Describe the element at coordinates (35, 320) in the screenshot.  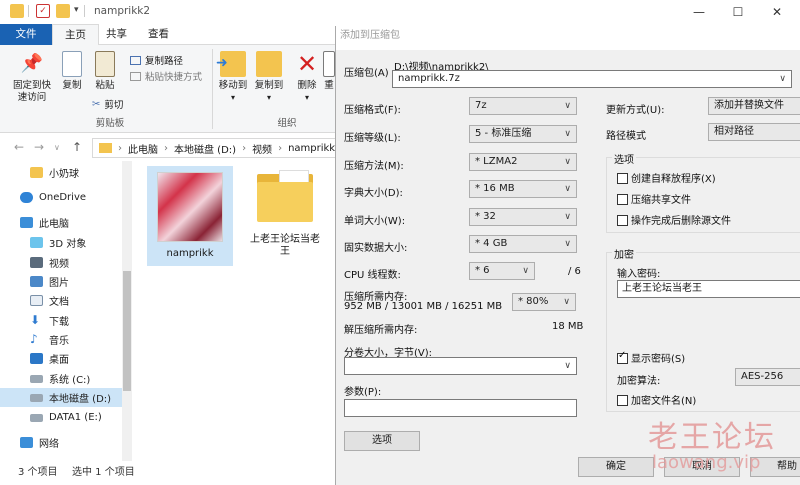
I see `download-icon: ⬇` at that location.